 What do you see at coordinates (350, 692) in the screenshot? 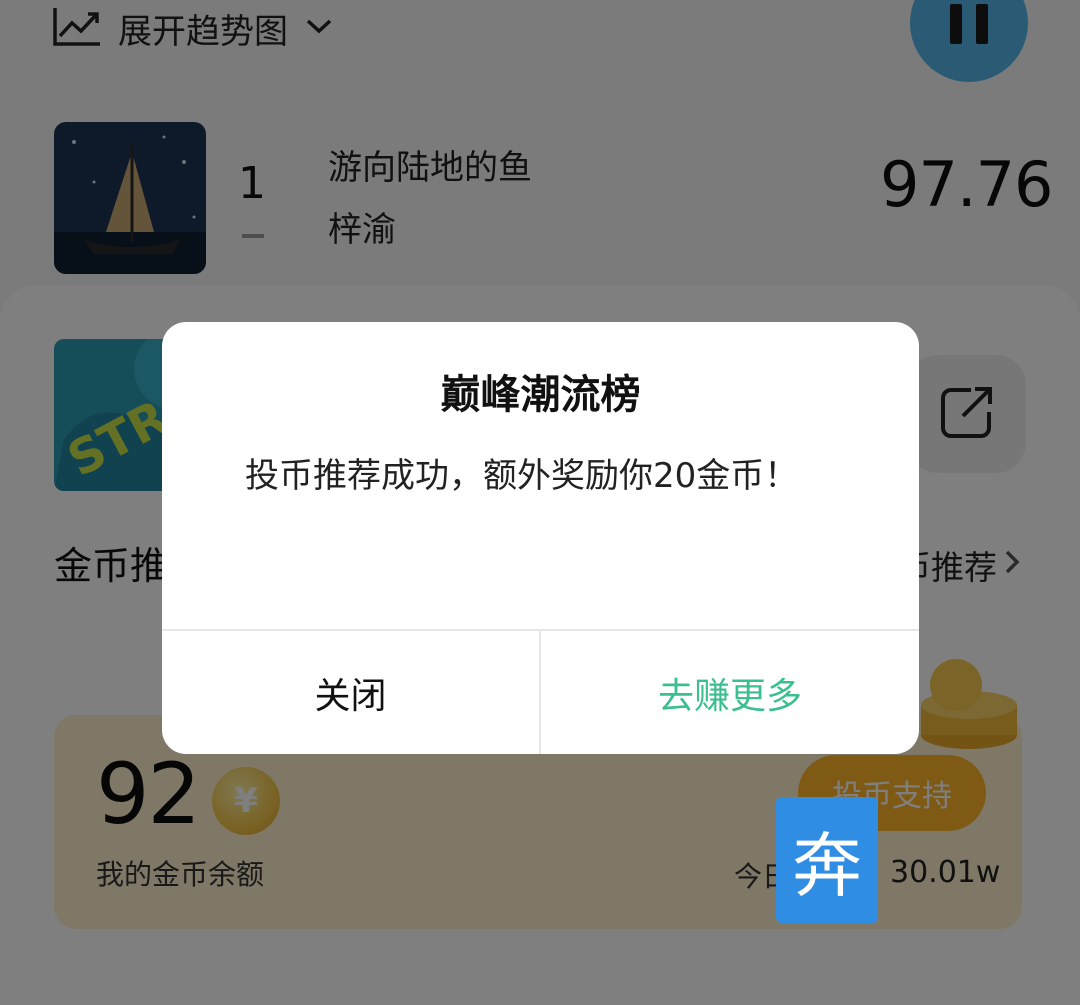
I see `close-button: 关闭` at bounding box center [350, 692].